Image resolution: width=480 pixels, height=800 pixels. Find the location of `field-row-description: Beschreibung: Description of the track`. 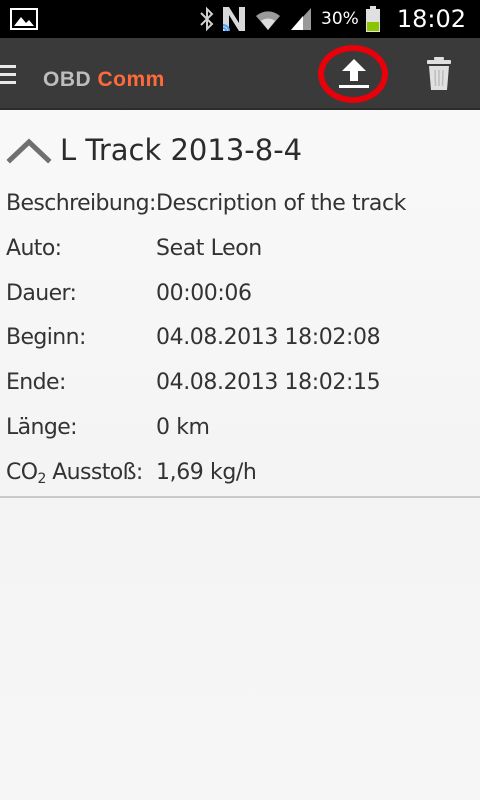

field-row-description: Beschreibung: Description of the track is located at coordinates (240, 207).